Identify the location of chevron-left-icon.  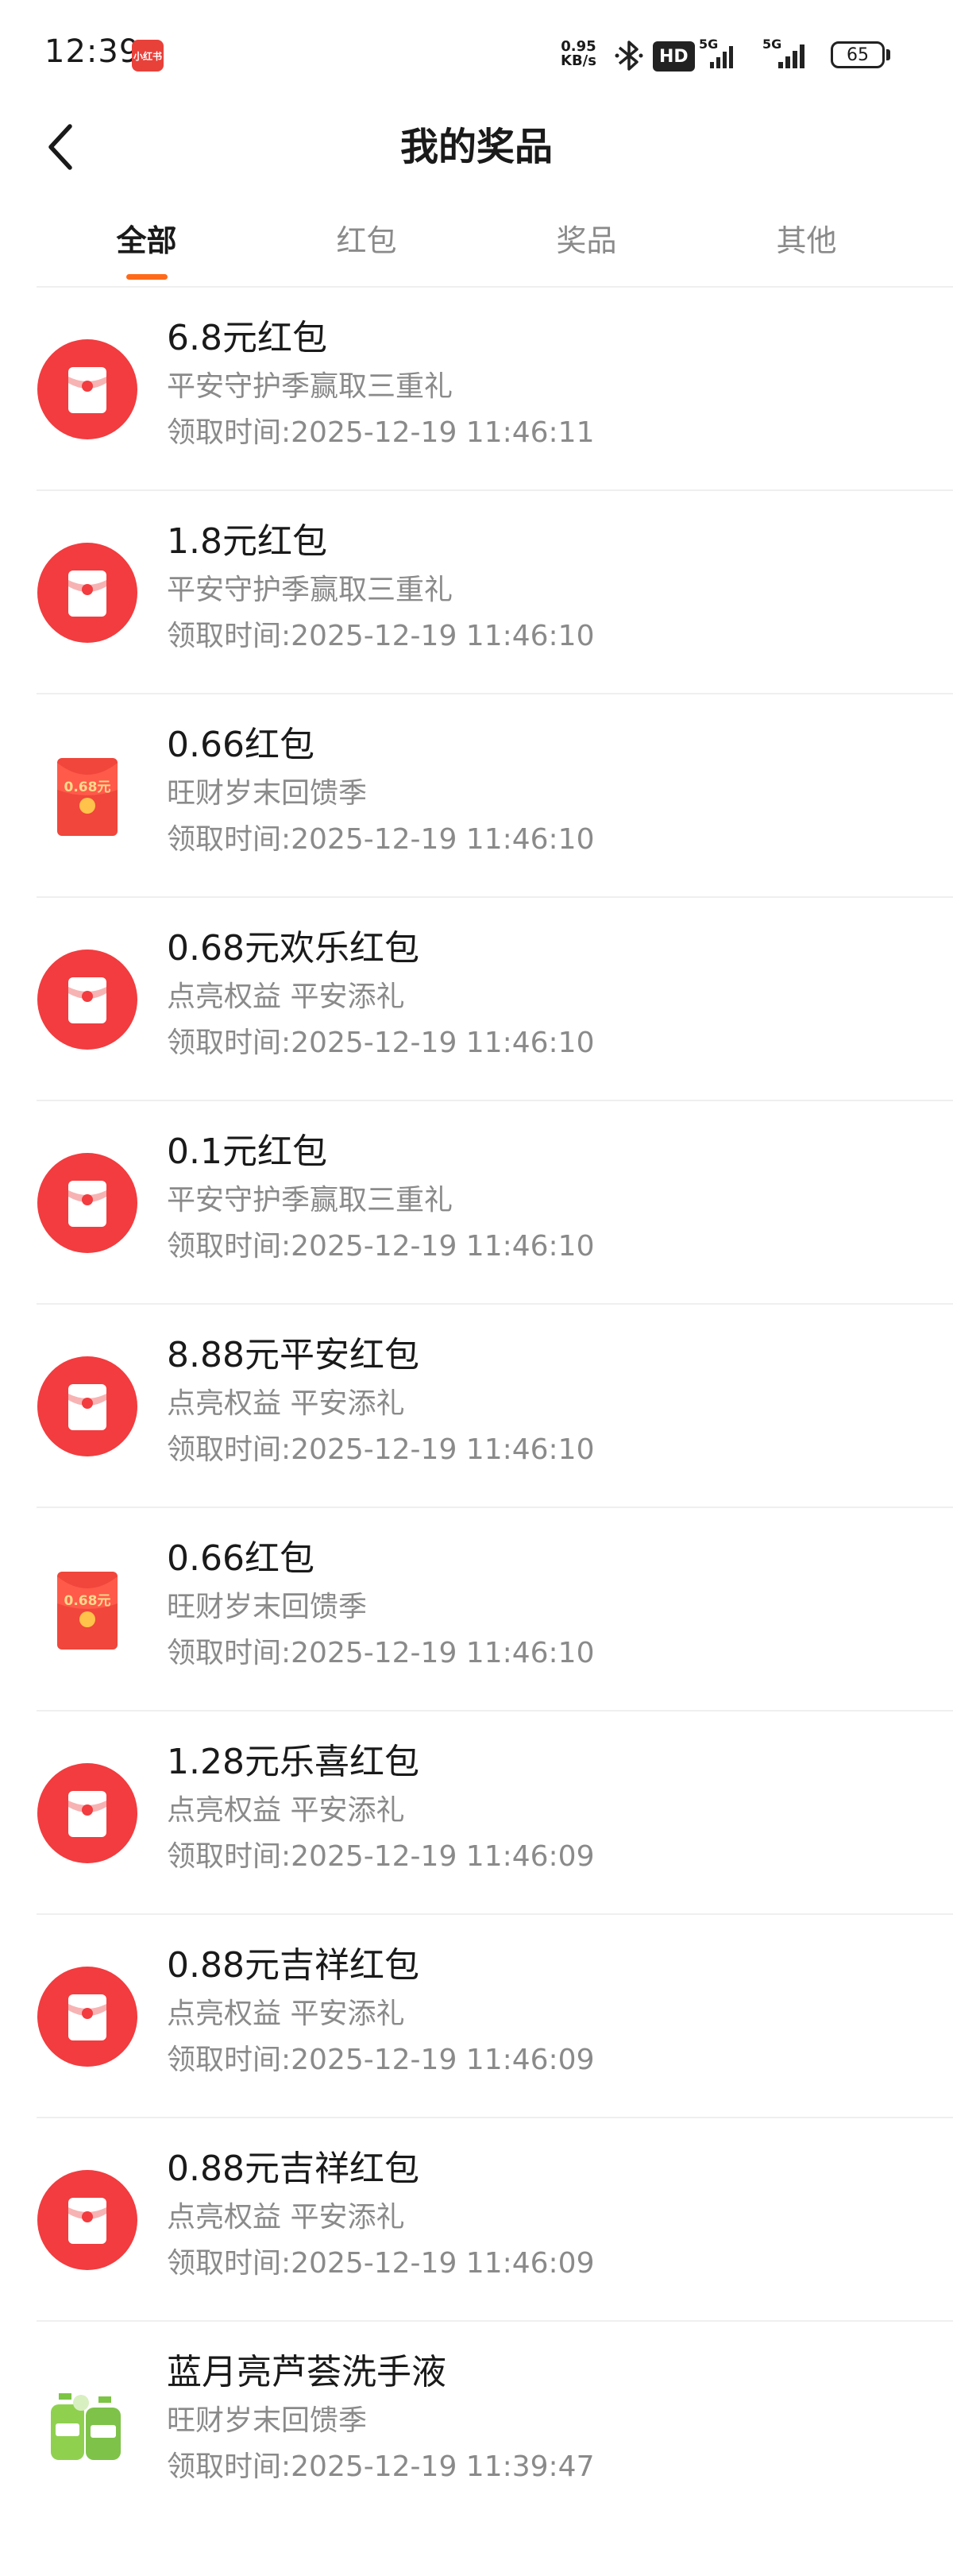
(60, 147).